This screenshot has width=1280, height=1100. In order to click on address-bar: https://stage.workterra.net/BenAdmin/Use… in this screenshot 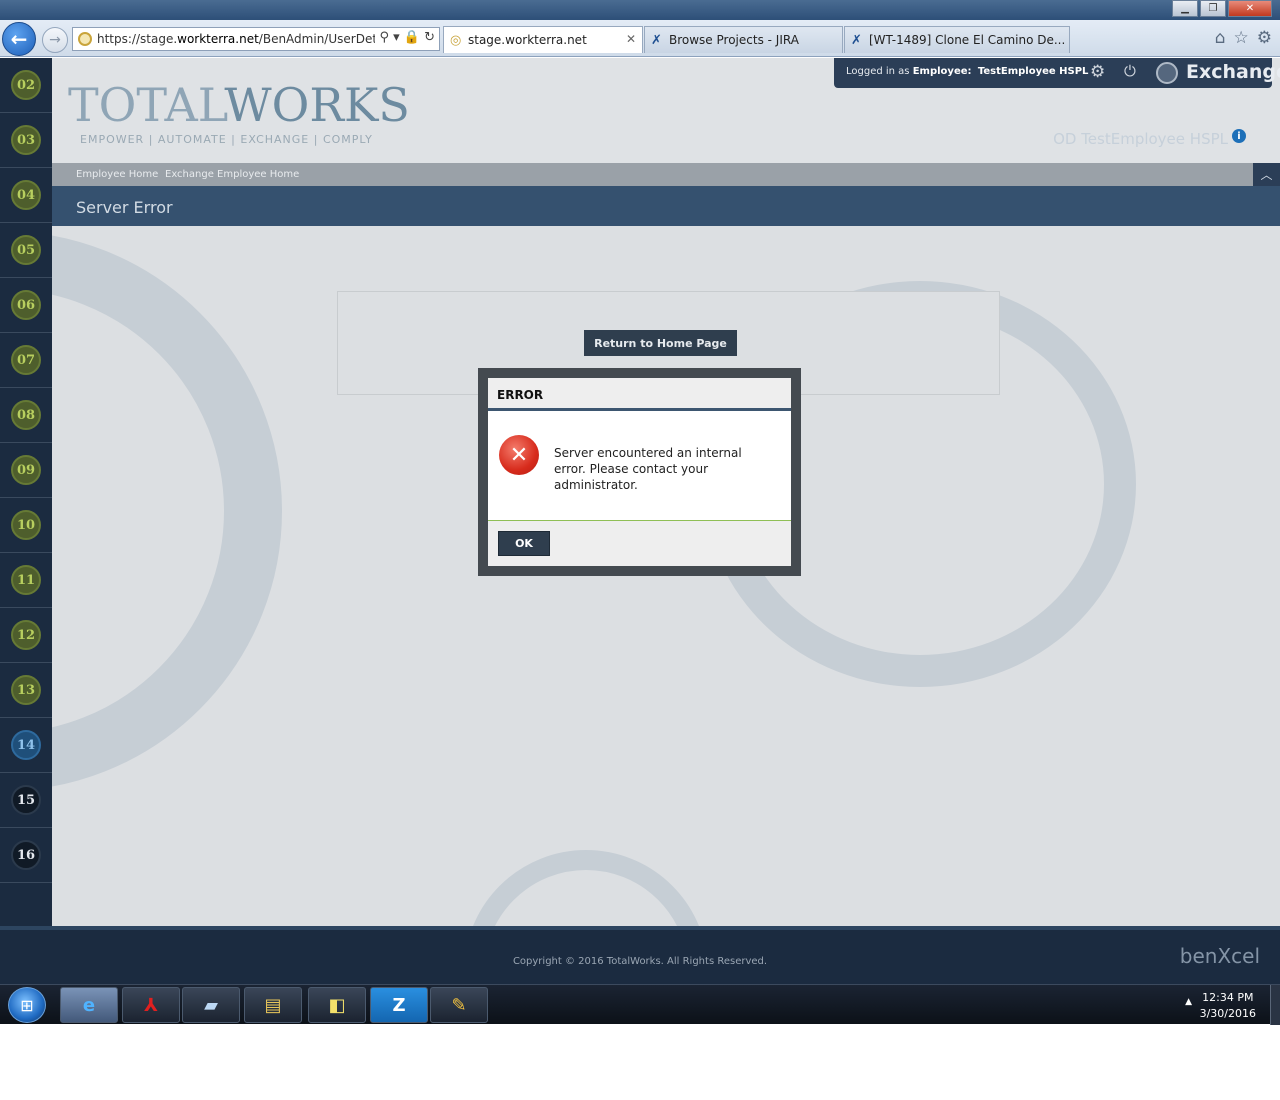, I will do `click(256, 39)`.